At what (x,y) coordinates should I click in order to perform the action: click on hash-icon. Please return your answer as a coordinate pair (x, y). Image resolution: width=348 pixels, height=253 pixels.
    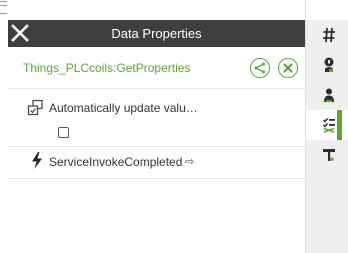
    Looking at the image, I should click on (329, 35).